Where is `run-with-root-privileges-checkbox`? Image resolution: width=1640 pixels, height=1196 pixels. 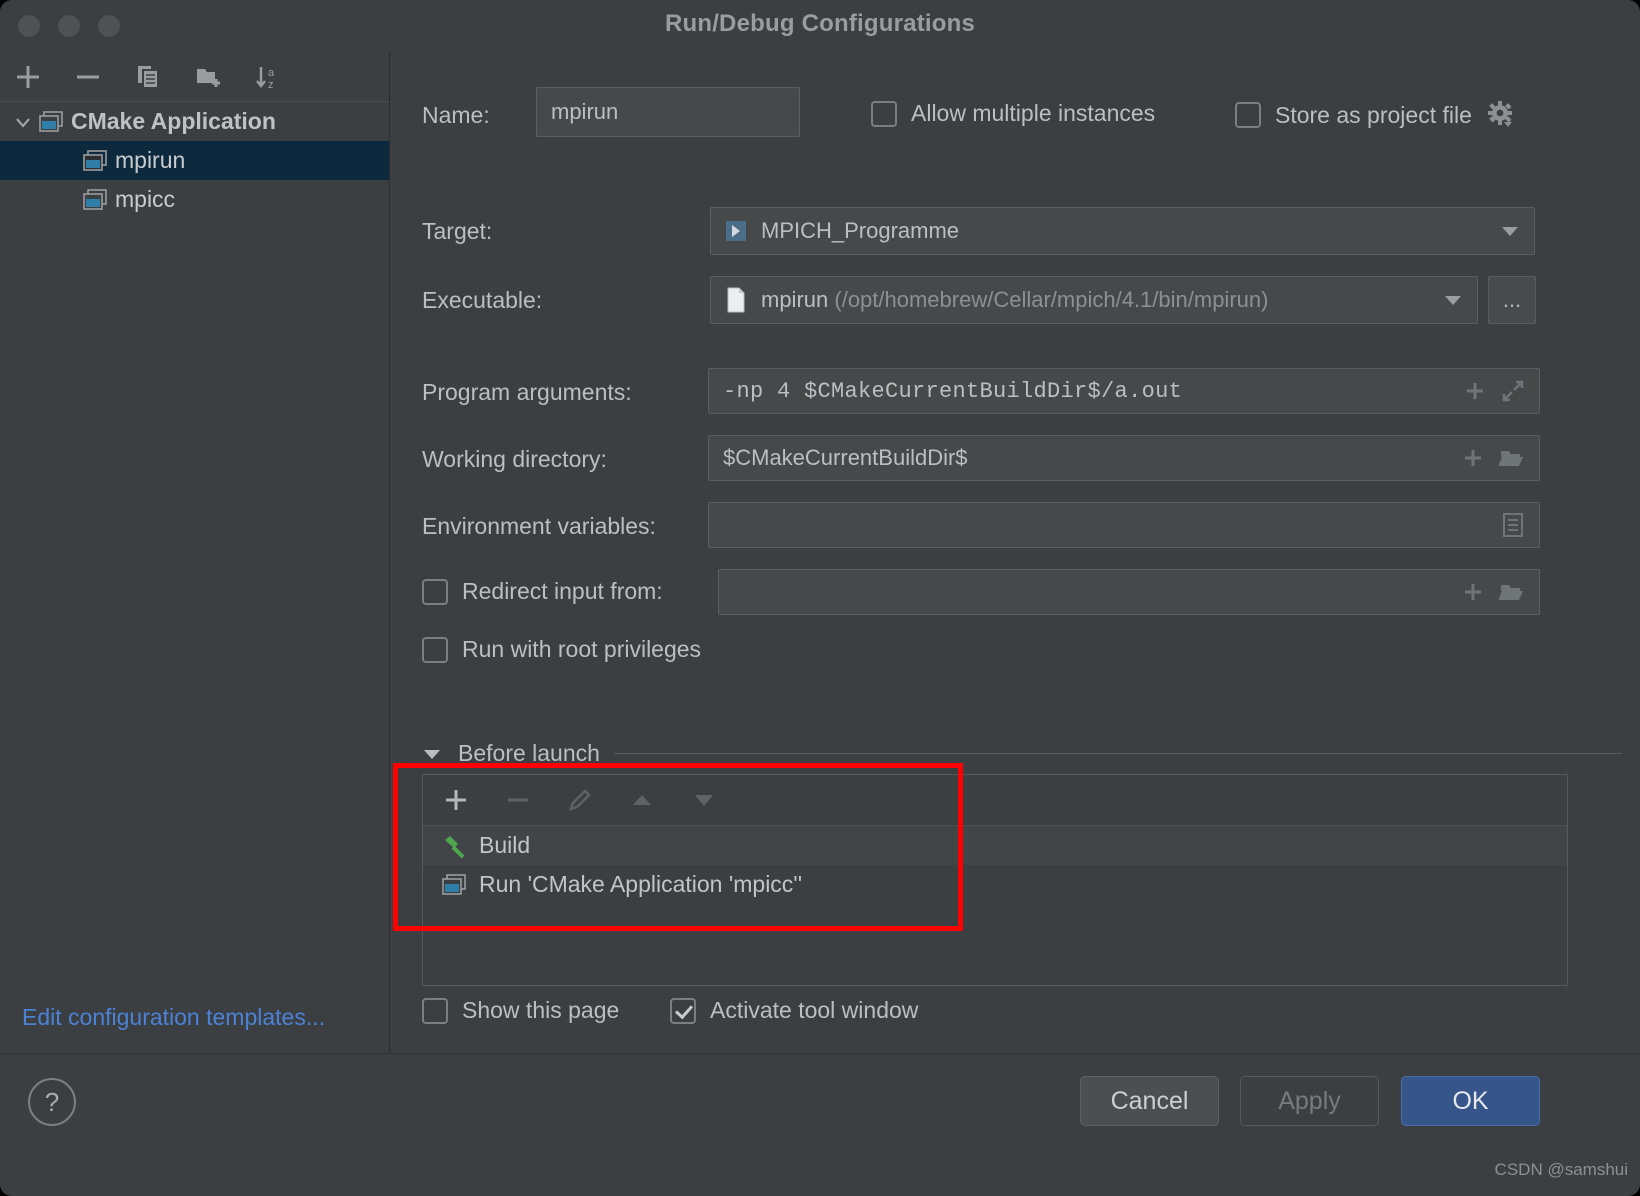 run-with-root-privileges-checkbox is located at coordinates (435, 649).